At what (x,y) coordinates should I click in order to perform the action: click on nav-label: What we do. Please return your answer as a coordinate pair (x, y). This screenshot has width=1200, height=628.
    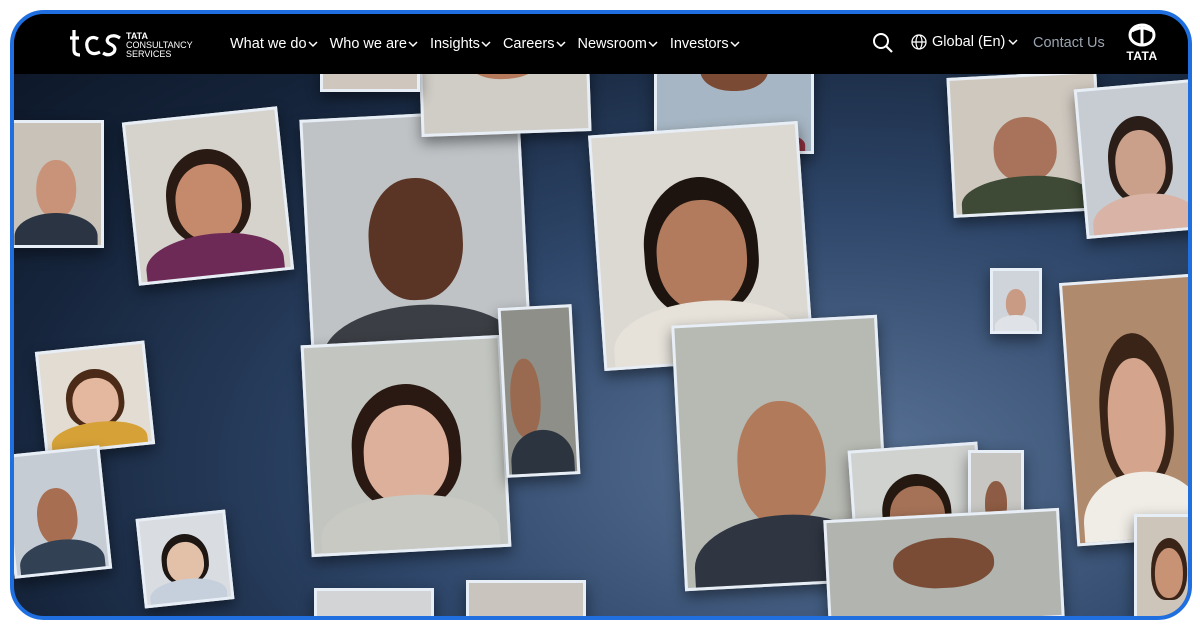
    Looking at the image, I should click on (268, 44).